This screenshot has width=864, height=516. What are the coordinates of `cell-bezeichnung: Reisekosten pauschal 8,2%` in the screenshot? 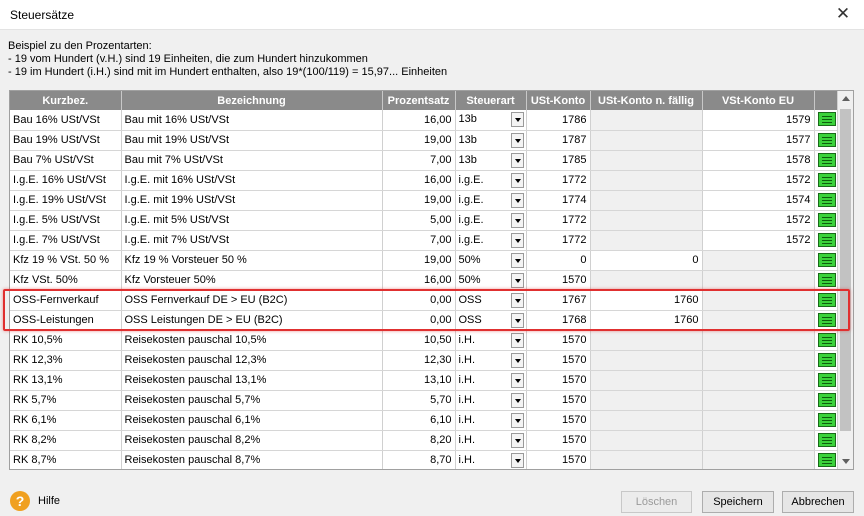 It's located at (252, 440).